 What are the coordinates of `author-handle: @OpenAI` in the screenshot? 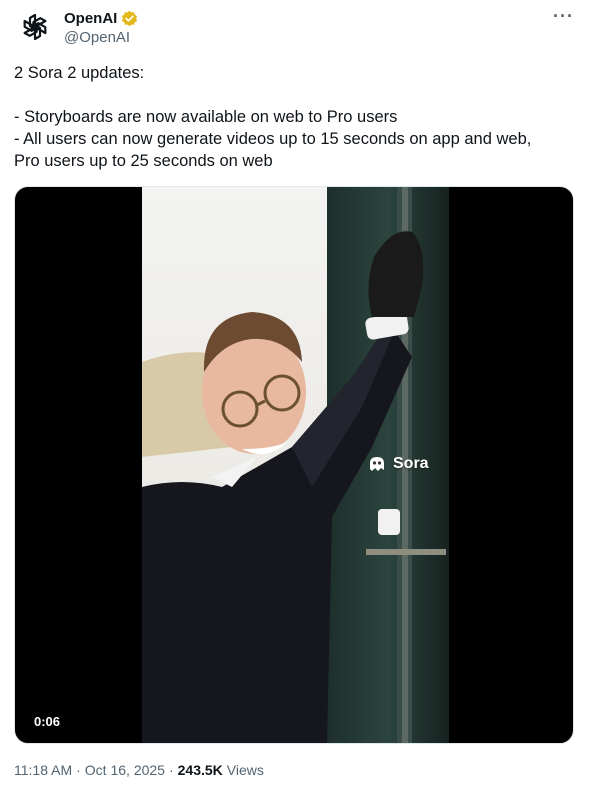 It's located at (101, 37).